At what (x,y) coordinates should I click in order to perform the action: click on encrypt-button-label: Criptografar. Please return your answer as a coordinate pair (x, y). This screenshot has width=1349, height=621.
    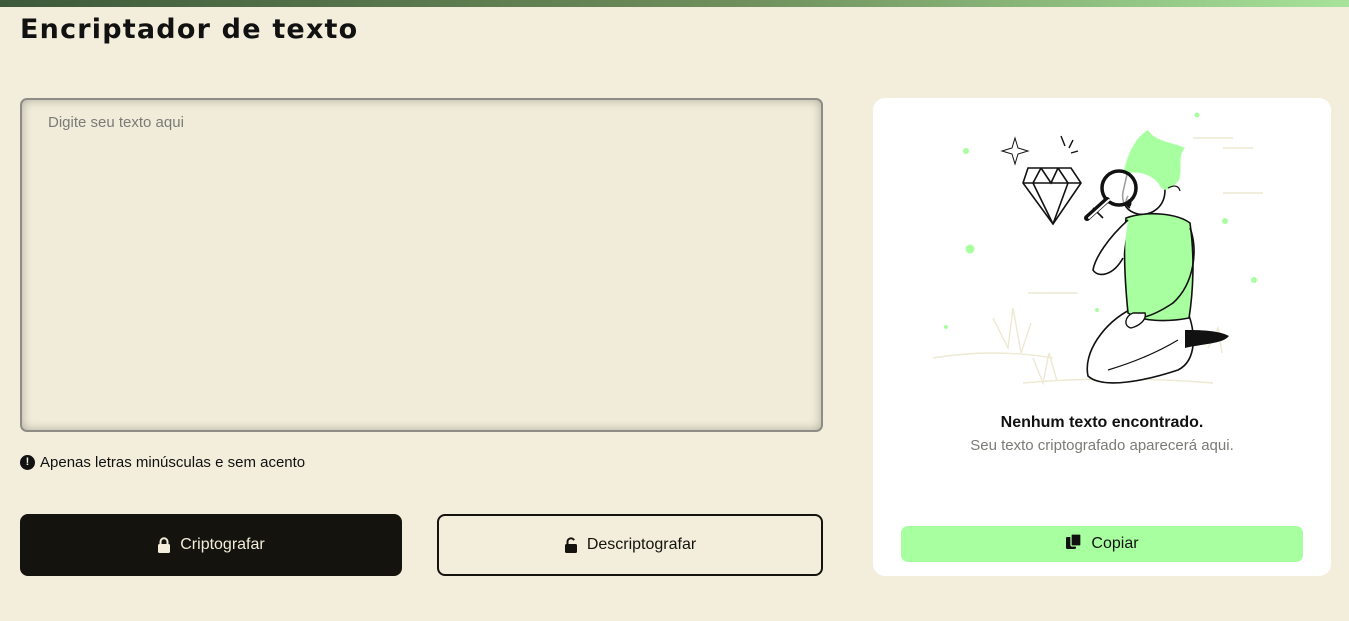
    Looking at the image, I should click on (222, 544).